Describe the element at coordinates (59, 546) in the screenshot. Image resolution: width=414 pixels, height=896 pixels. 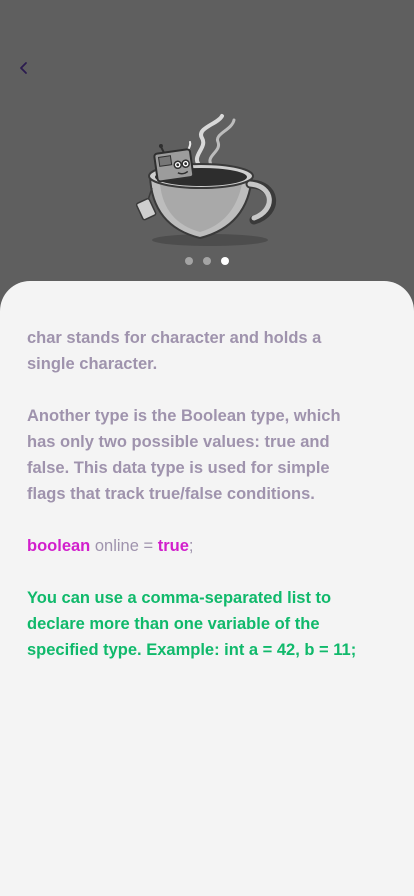
I see `code-keyword: boolean` at that location.